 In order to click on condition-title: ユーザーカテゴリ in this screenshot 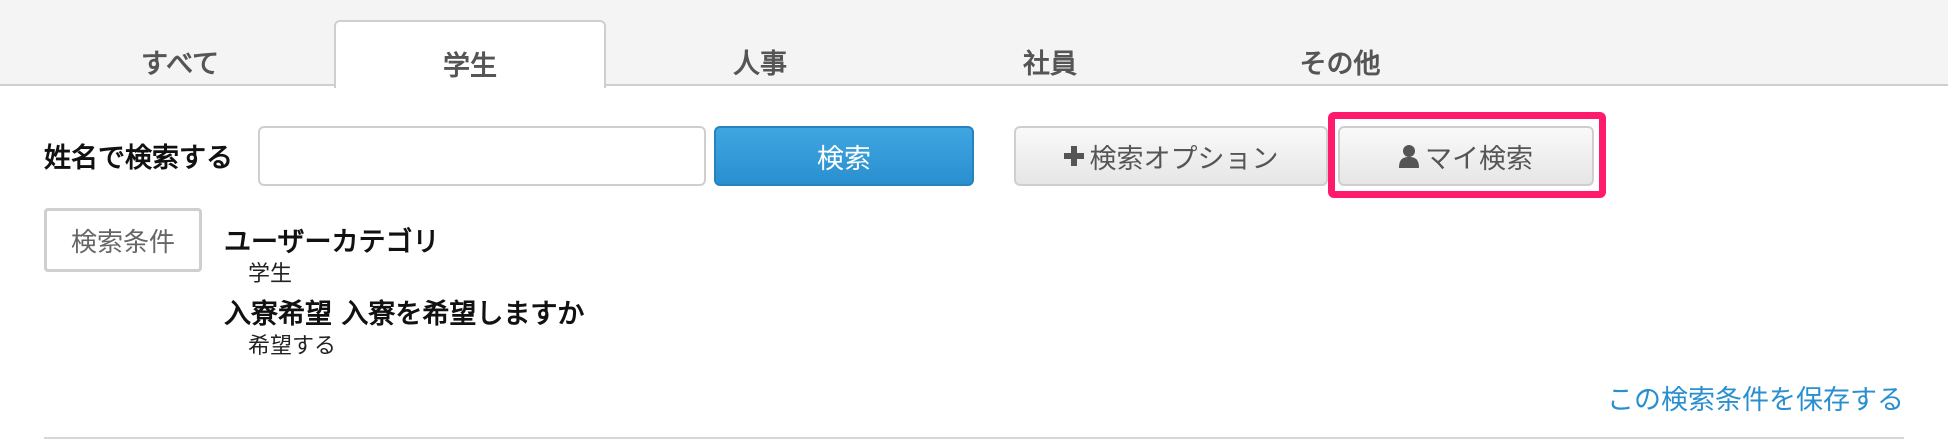, I will do `click(332, 242)`.